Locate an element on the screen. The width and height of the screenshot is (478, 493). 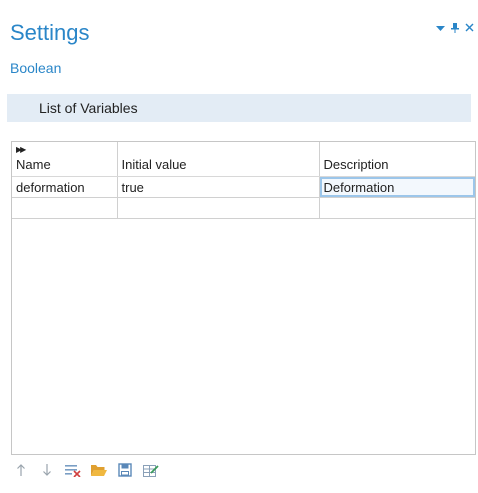
move-down-icon is located at coordinates (47, 470).